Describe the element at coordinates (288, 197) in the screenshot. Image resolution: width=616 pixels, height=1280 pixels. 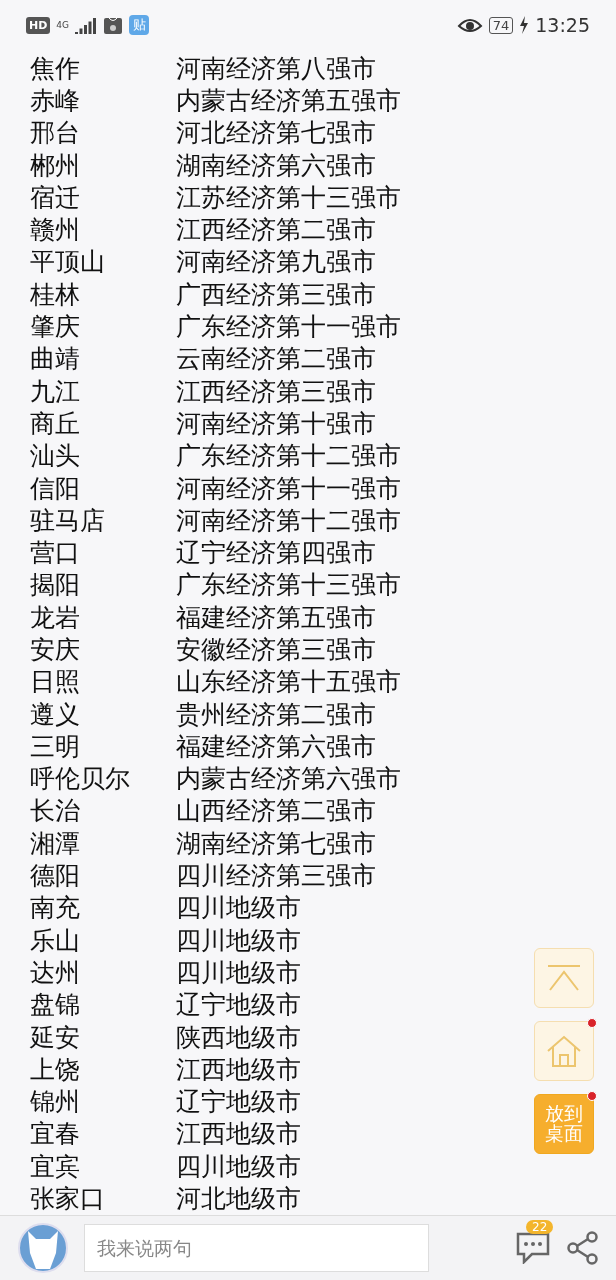
I see `city-description: 江苏经济第十三强市` at that location.